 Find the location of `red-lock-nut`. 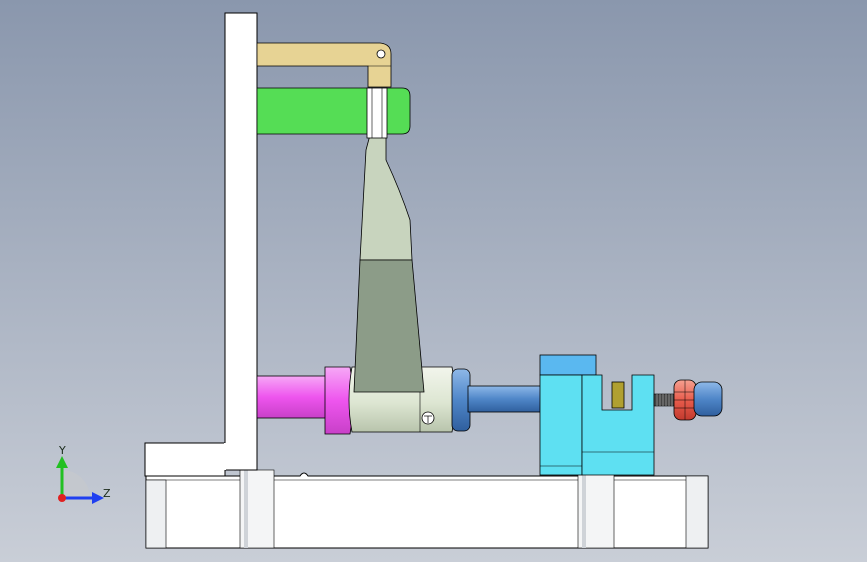

red-lock-nut is located at coordinates (685, 400).